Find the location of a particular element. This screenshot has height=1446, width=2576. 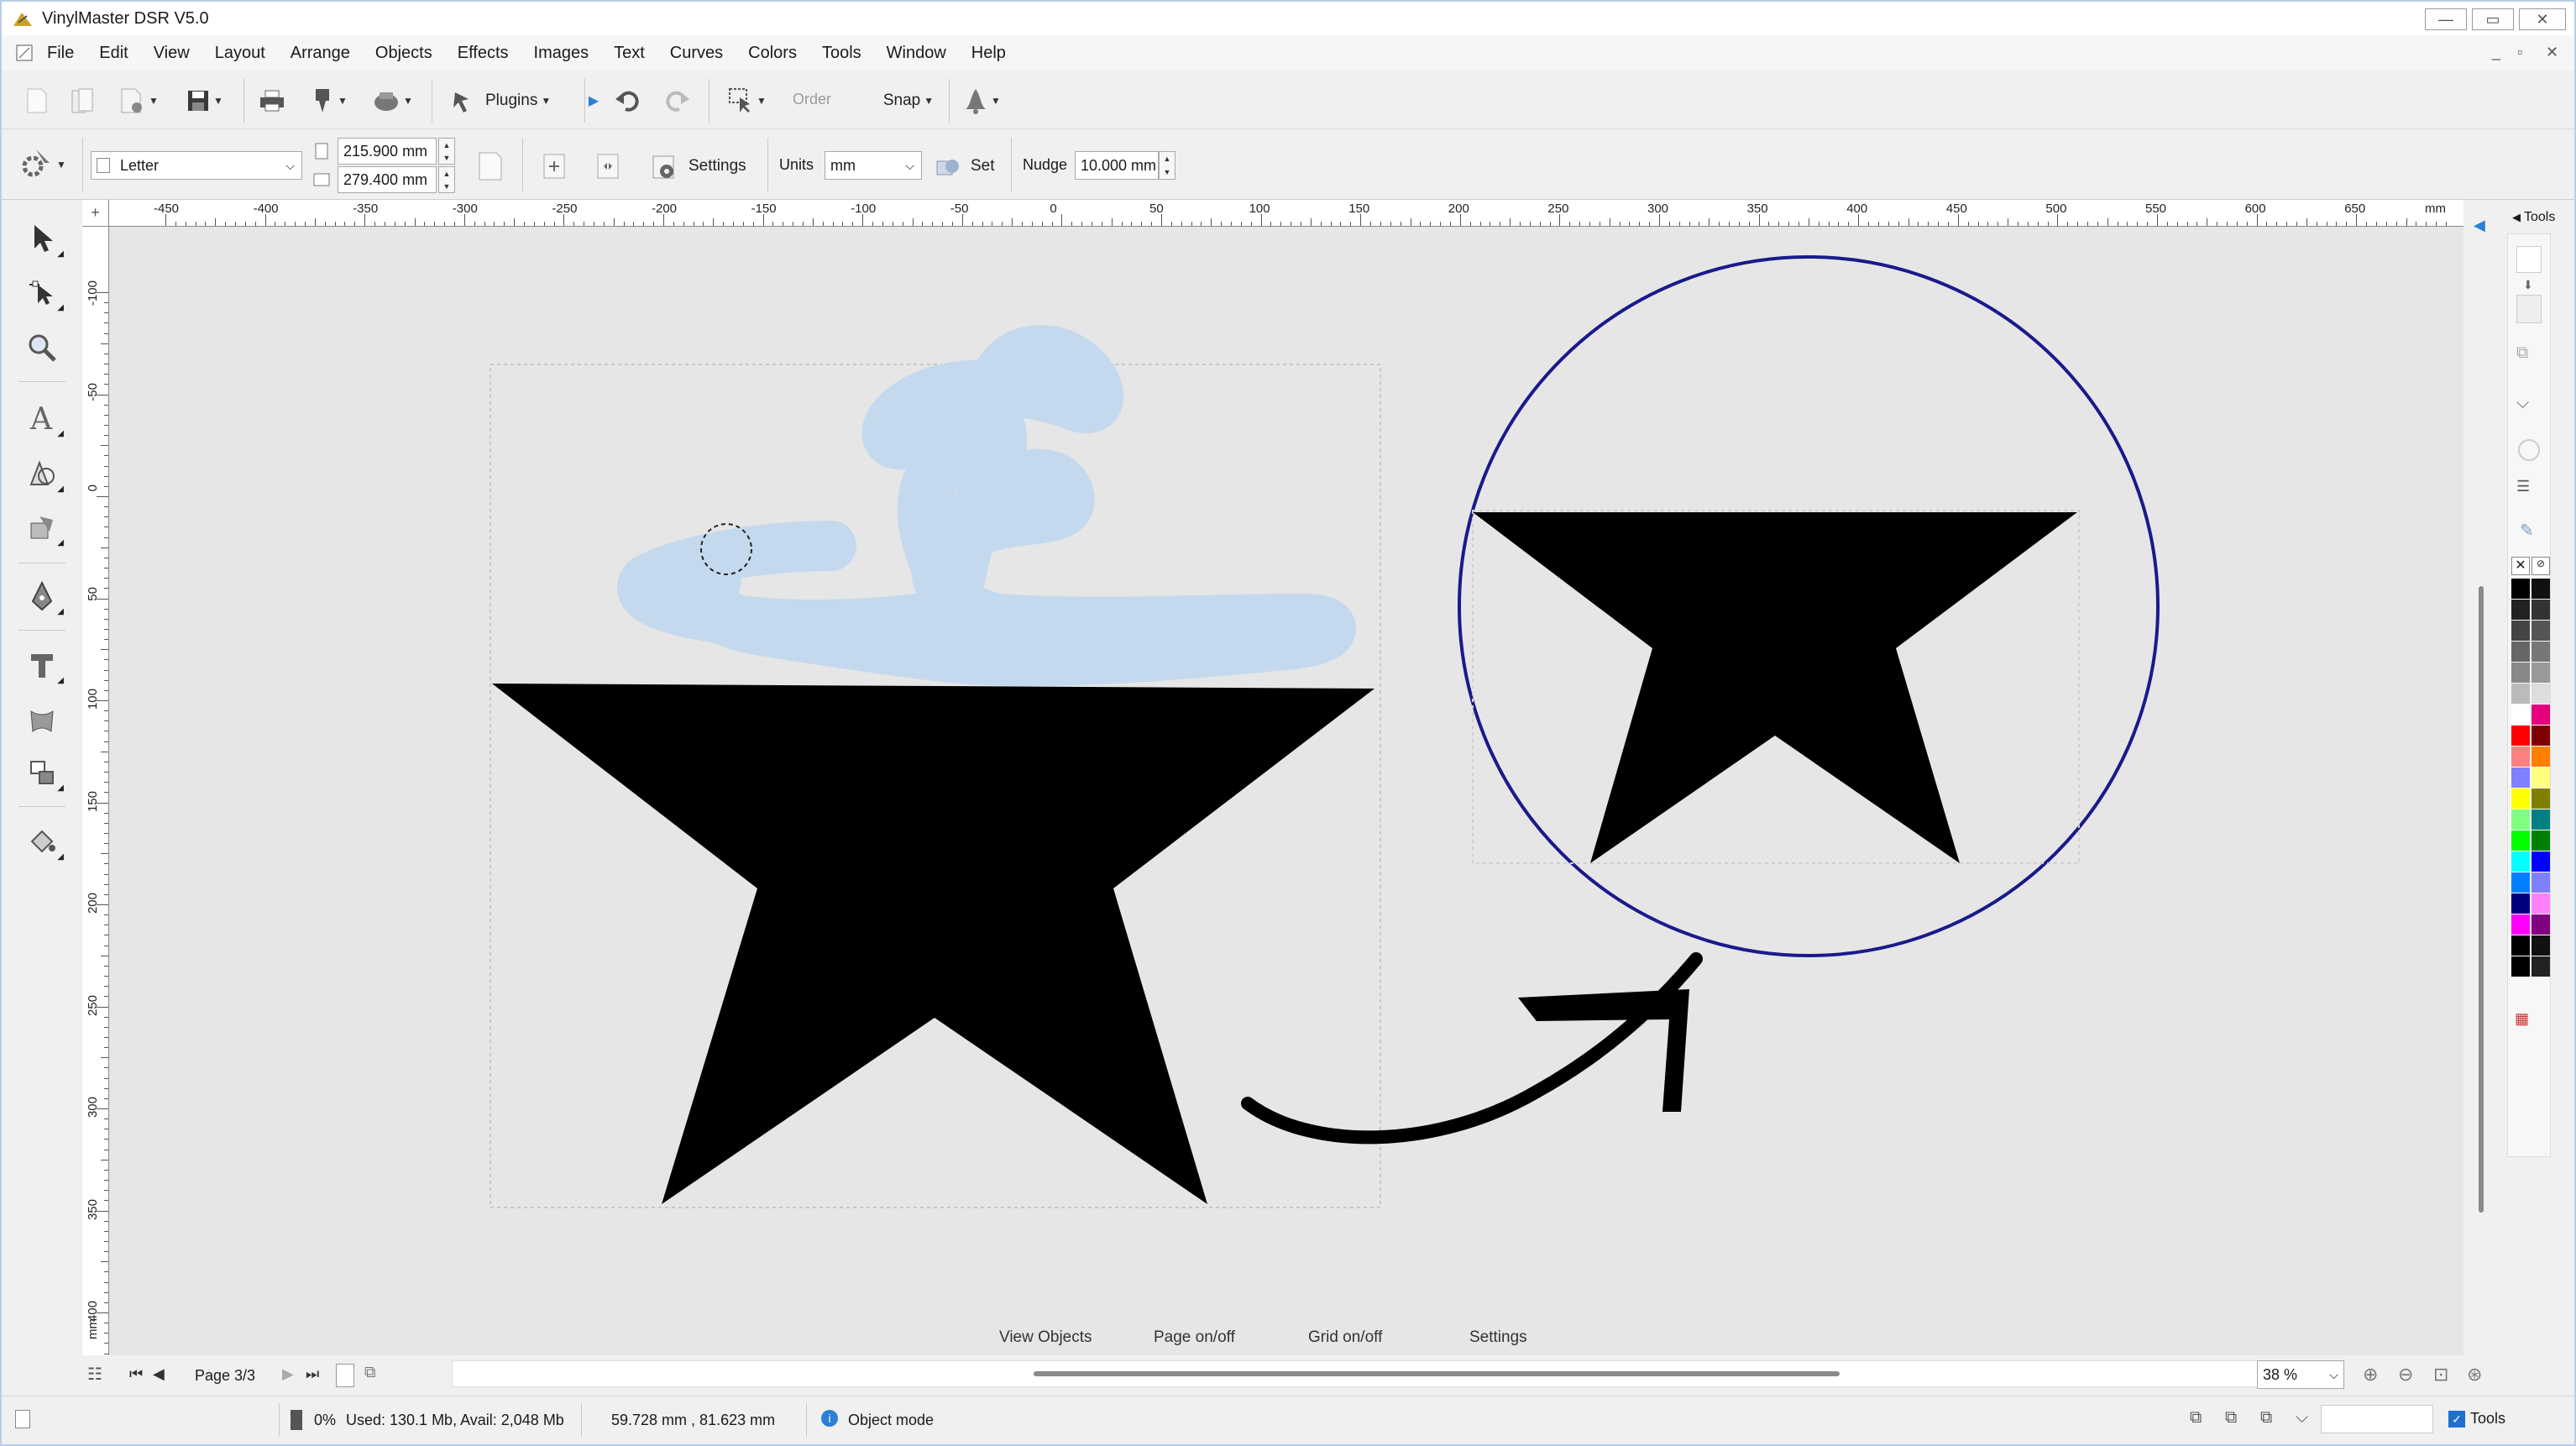

zoom-in-icon: ⊕ is located at coordinates (2370, 1375).